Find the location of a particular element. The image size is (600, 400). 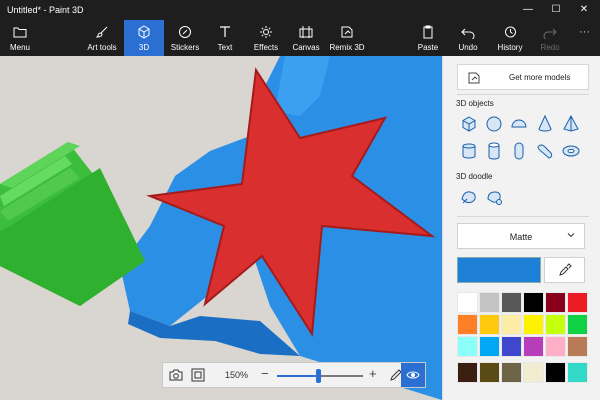

undo-icon is located at coordinates (468, 33).